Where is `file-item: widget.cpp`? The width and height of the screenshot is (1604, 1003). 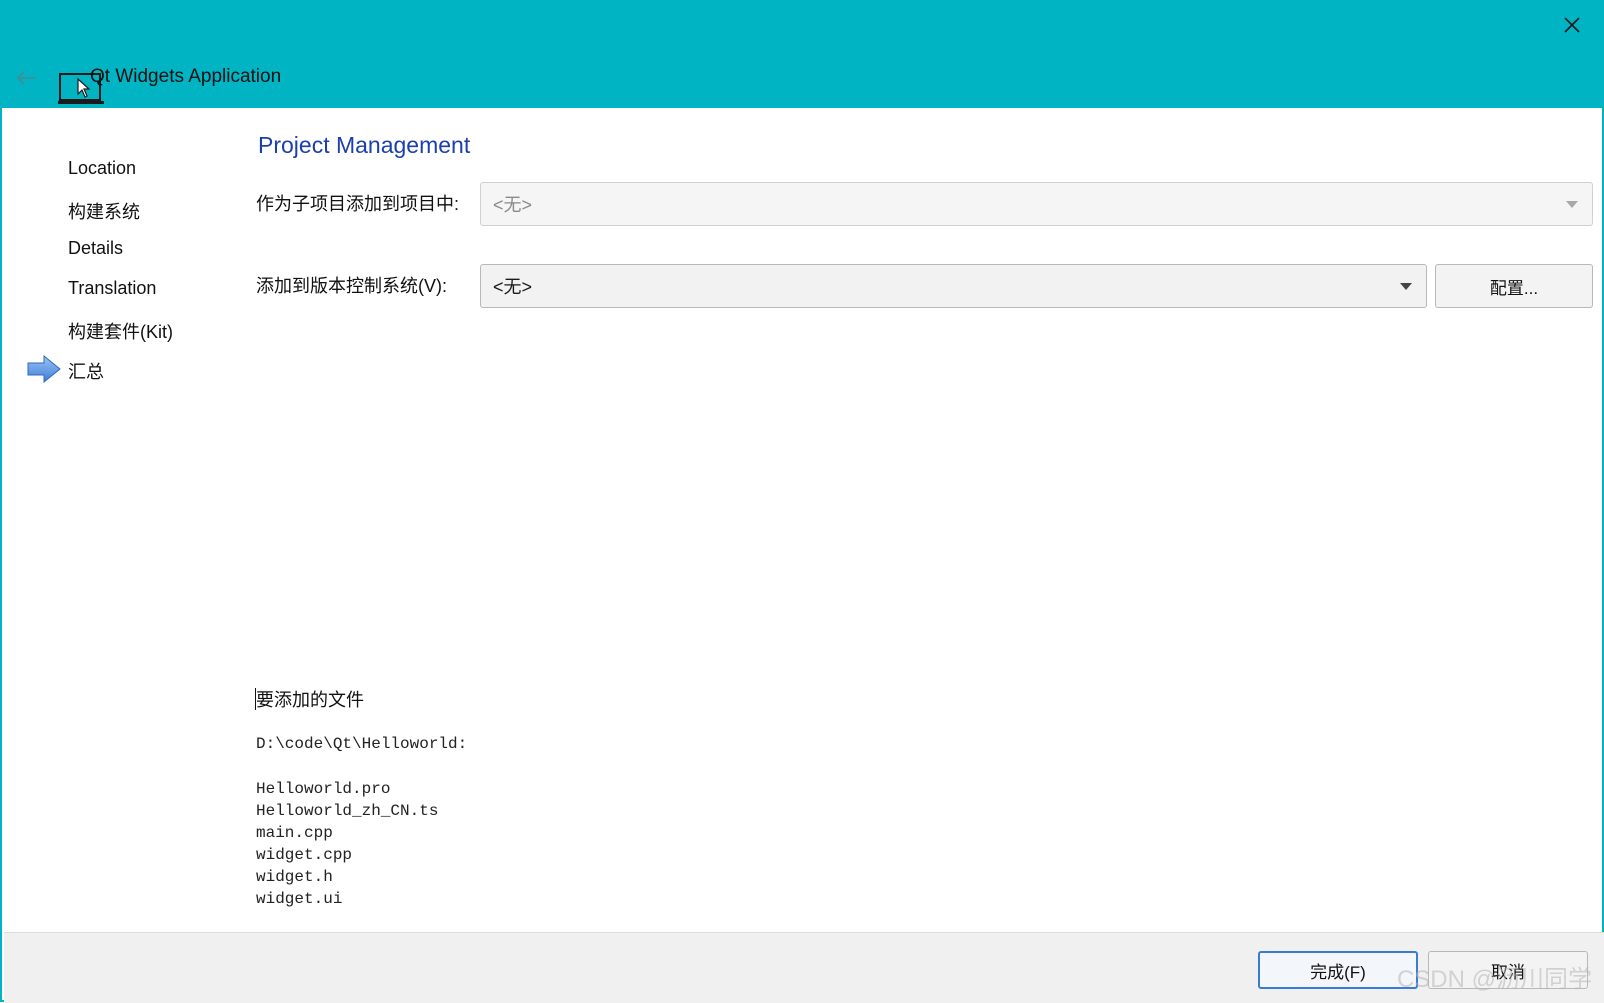 file-item: widget.cpp is located at coordinates (304, 855).